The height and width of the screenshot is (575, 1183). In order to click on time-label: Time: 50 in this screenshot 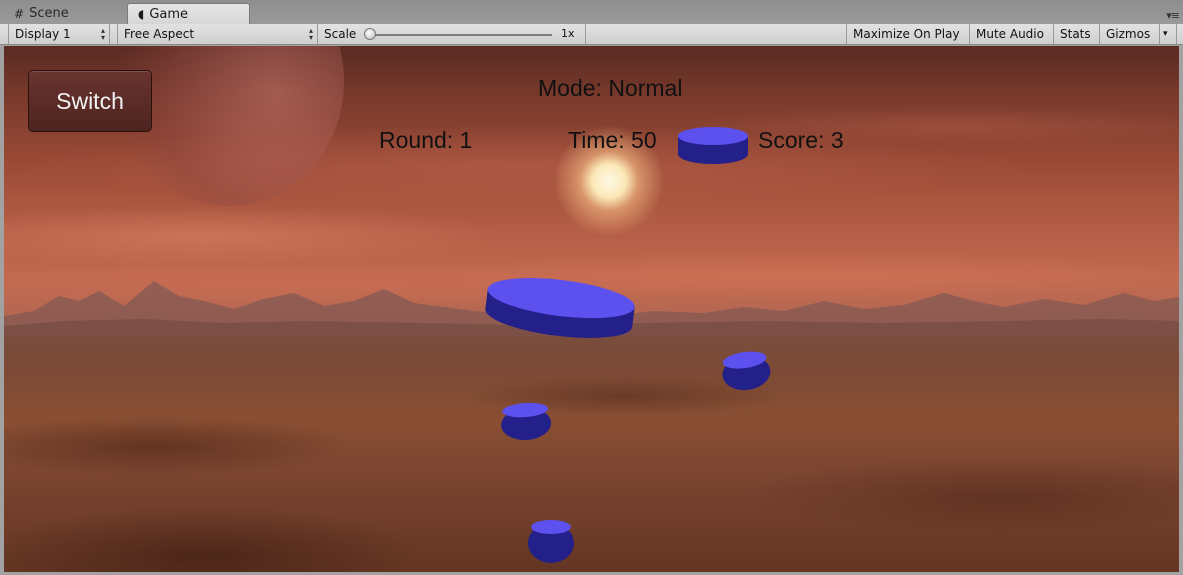, I will do `click(612, 140)`.